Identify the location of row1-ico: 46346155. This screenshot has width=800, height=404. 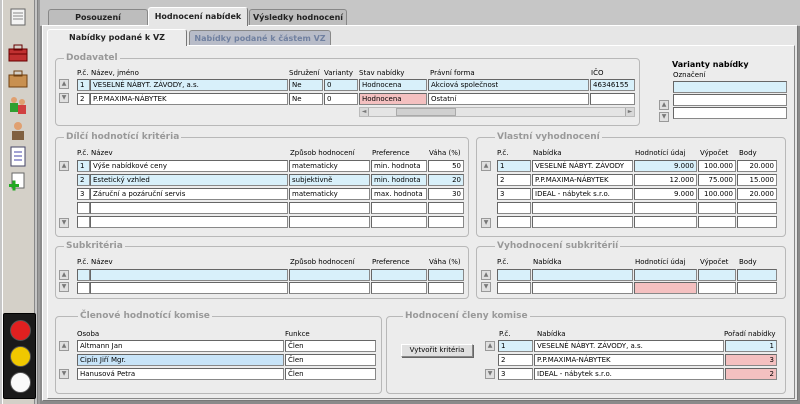
(612, 85).